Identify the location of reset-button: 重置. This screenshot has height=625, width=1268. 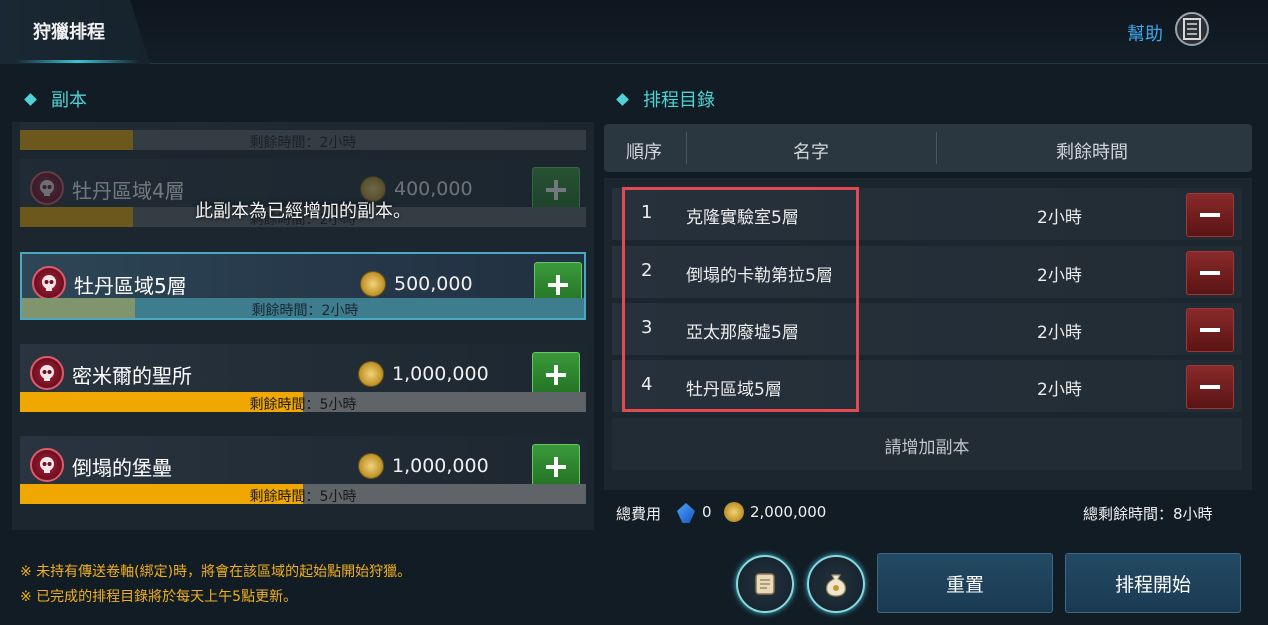
(965, 583).